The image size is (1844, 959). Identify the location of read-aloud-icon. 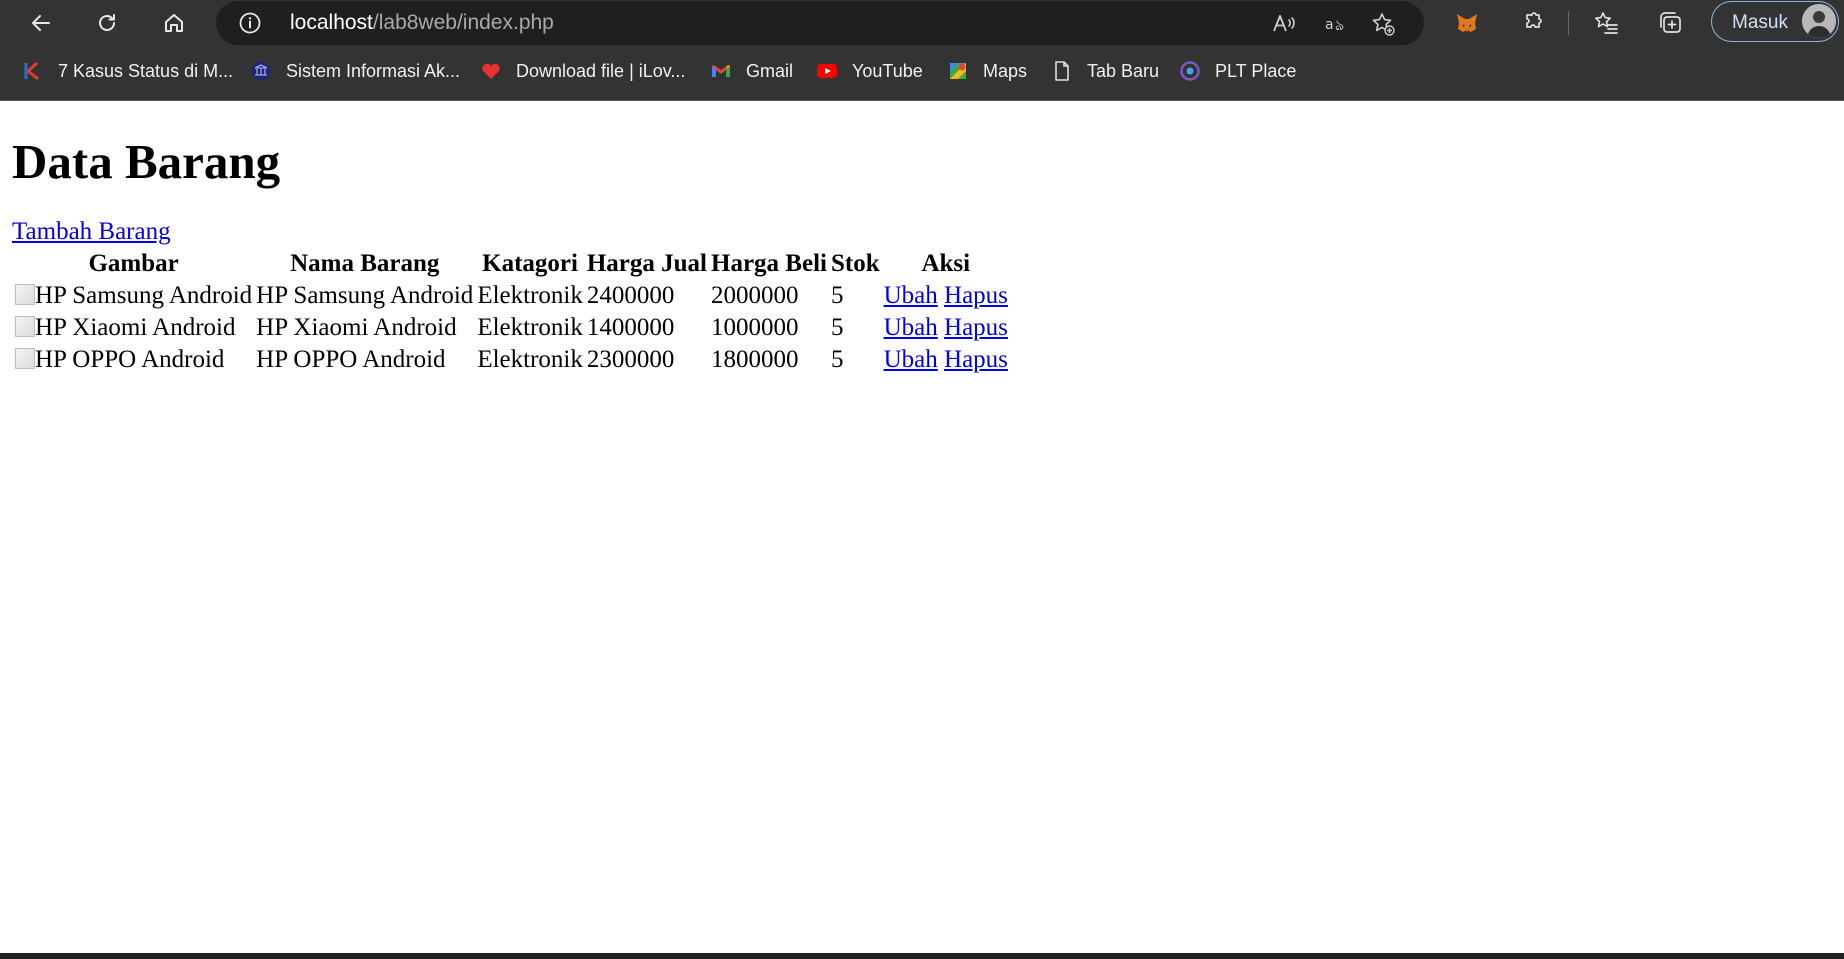
(1284, 23).